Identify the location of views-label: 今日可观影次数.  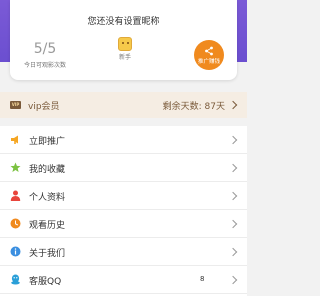
(45, 65).